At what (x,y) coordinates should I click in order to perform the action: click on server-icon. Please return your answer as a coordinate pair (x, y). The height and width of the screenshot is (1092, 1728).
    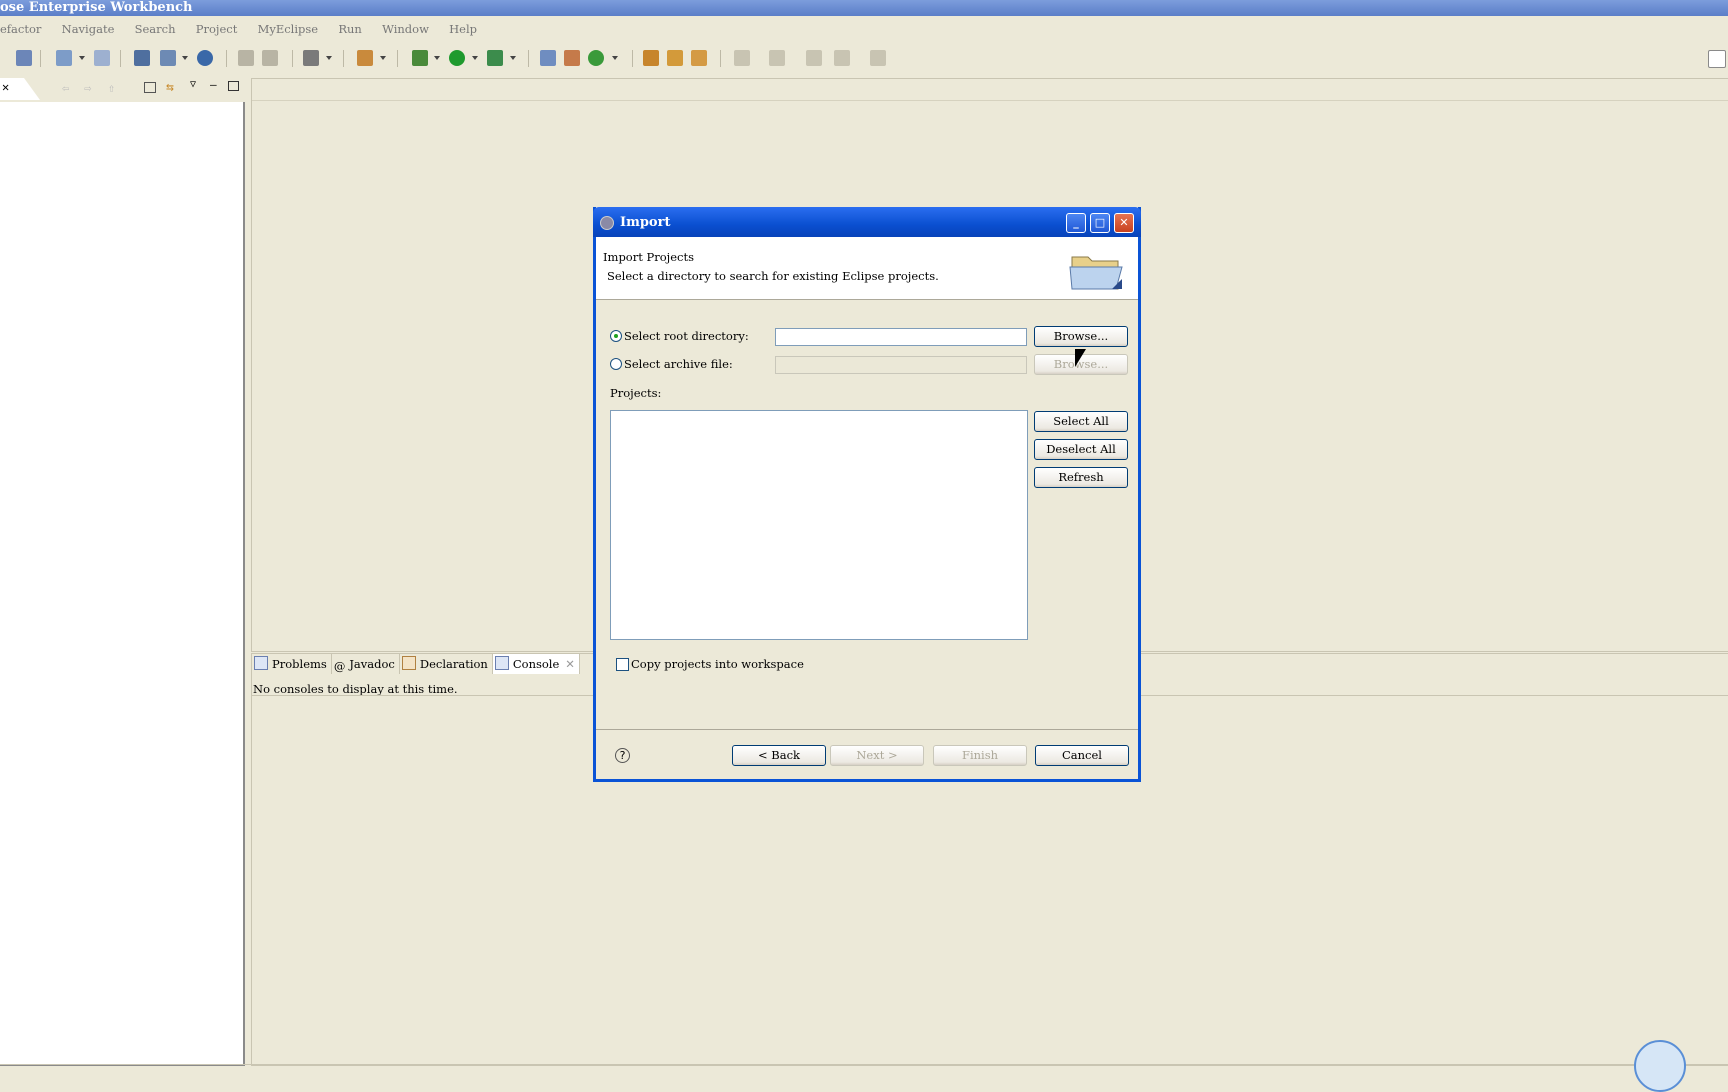
    Looking at the image, I should click on (168, 58).